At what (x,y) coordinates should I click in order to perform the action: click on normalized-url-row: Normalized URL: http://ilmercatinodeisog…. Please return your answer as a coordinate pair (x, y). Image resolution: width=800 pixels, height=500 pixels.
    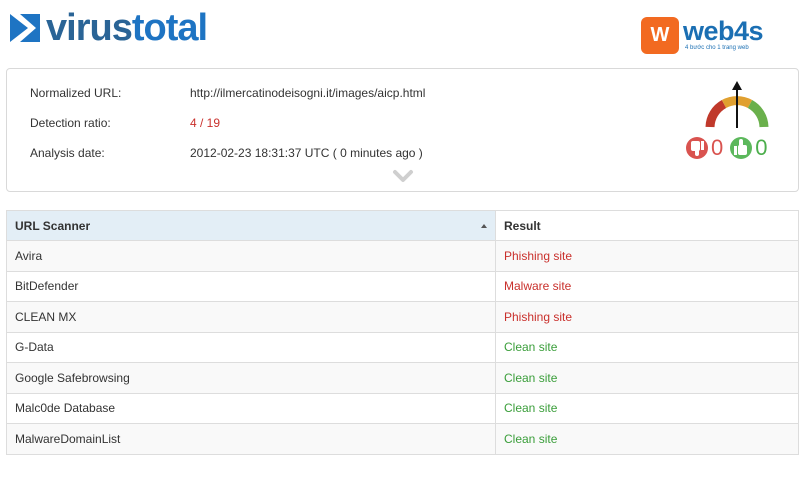
    Looking at the image, I should click on (227, 93).